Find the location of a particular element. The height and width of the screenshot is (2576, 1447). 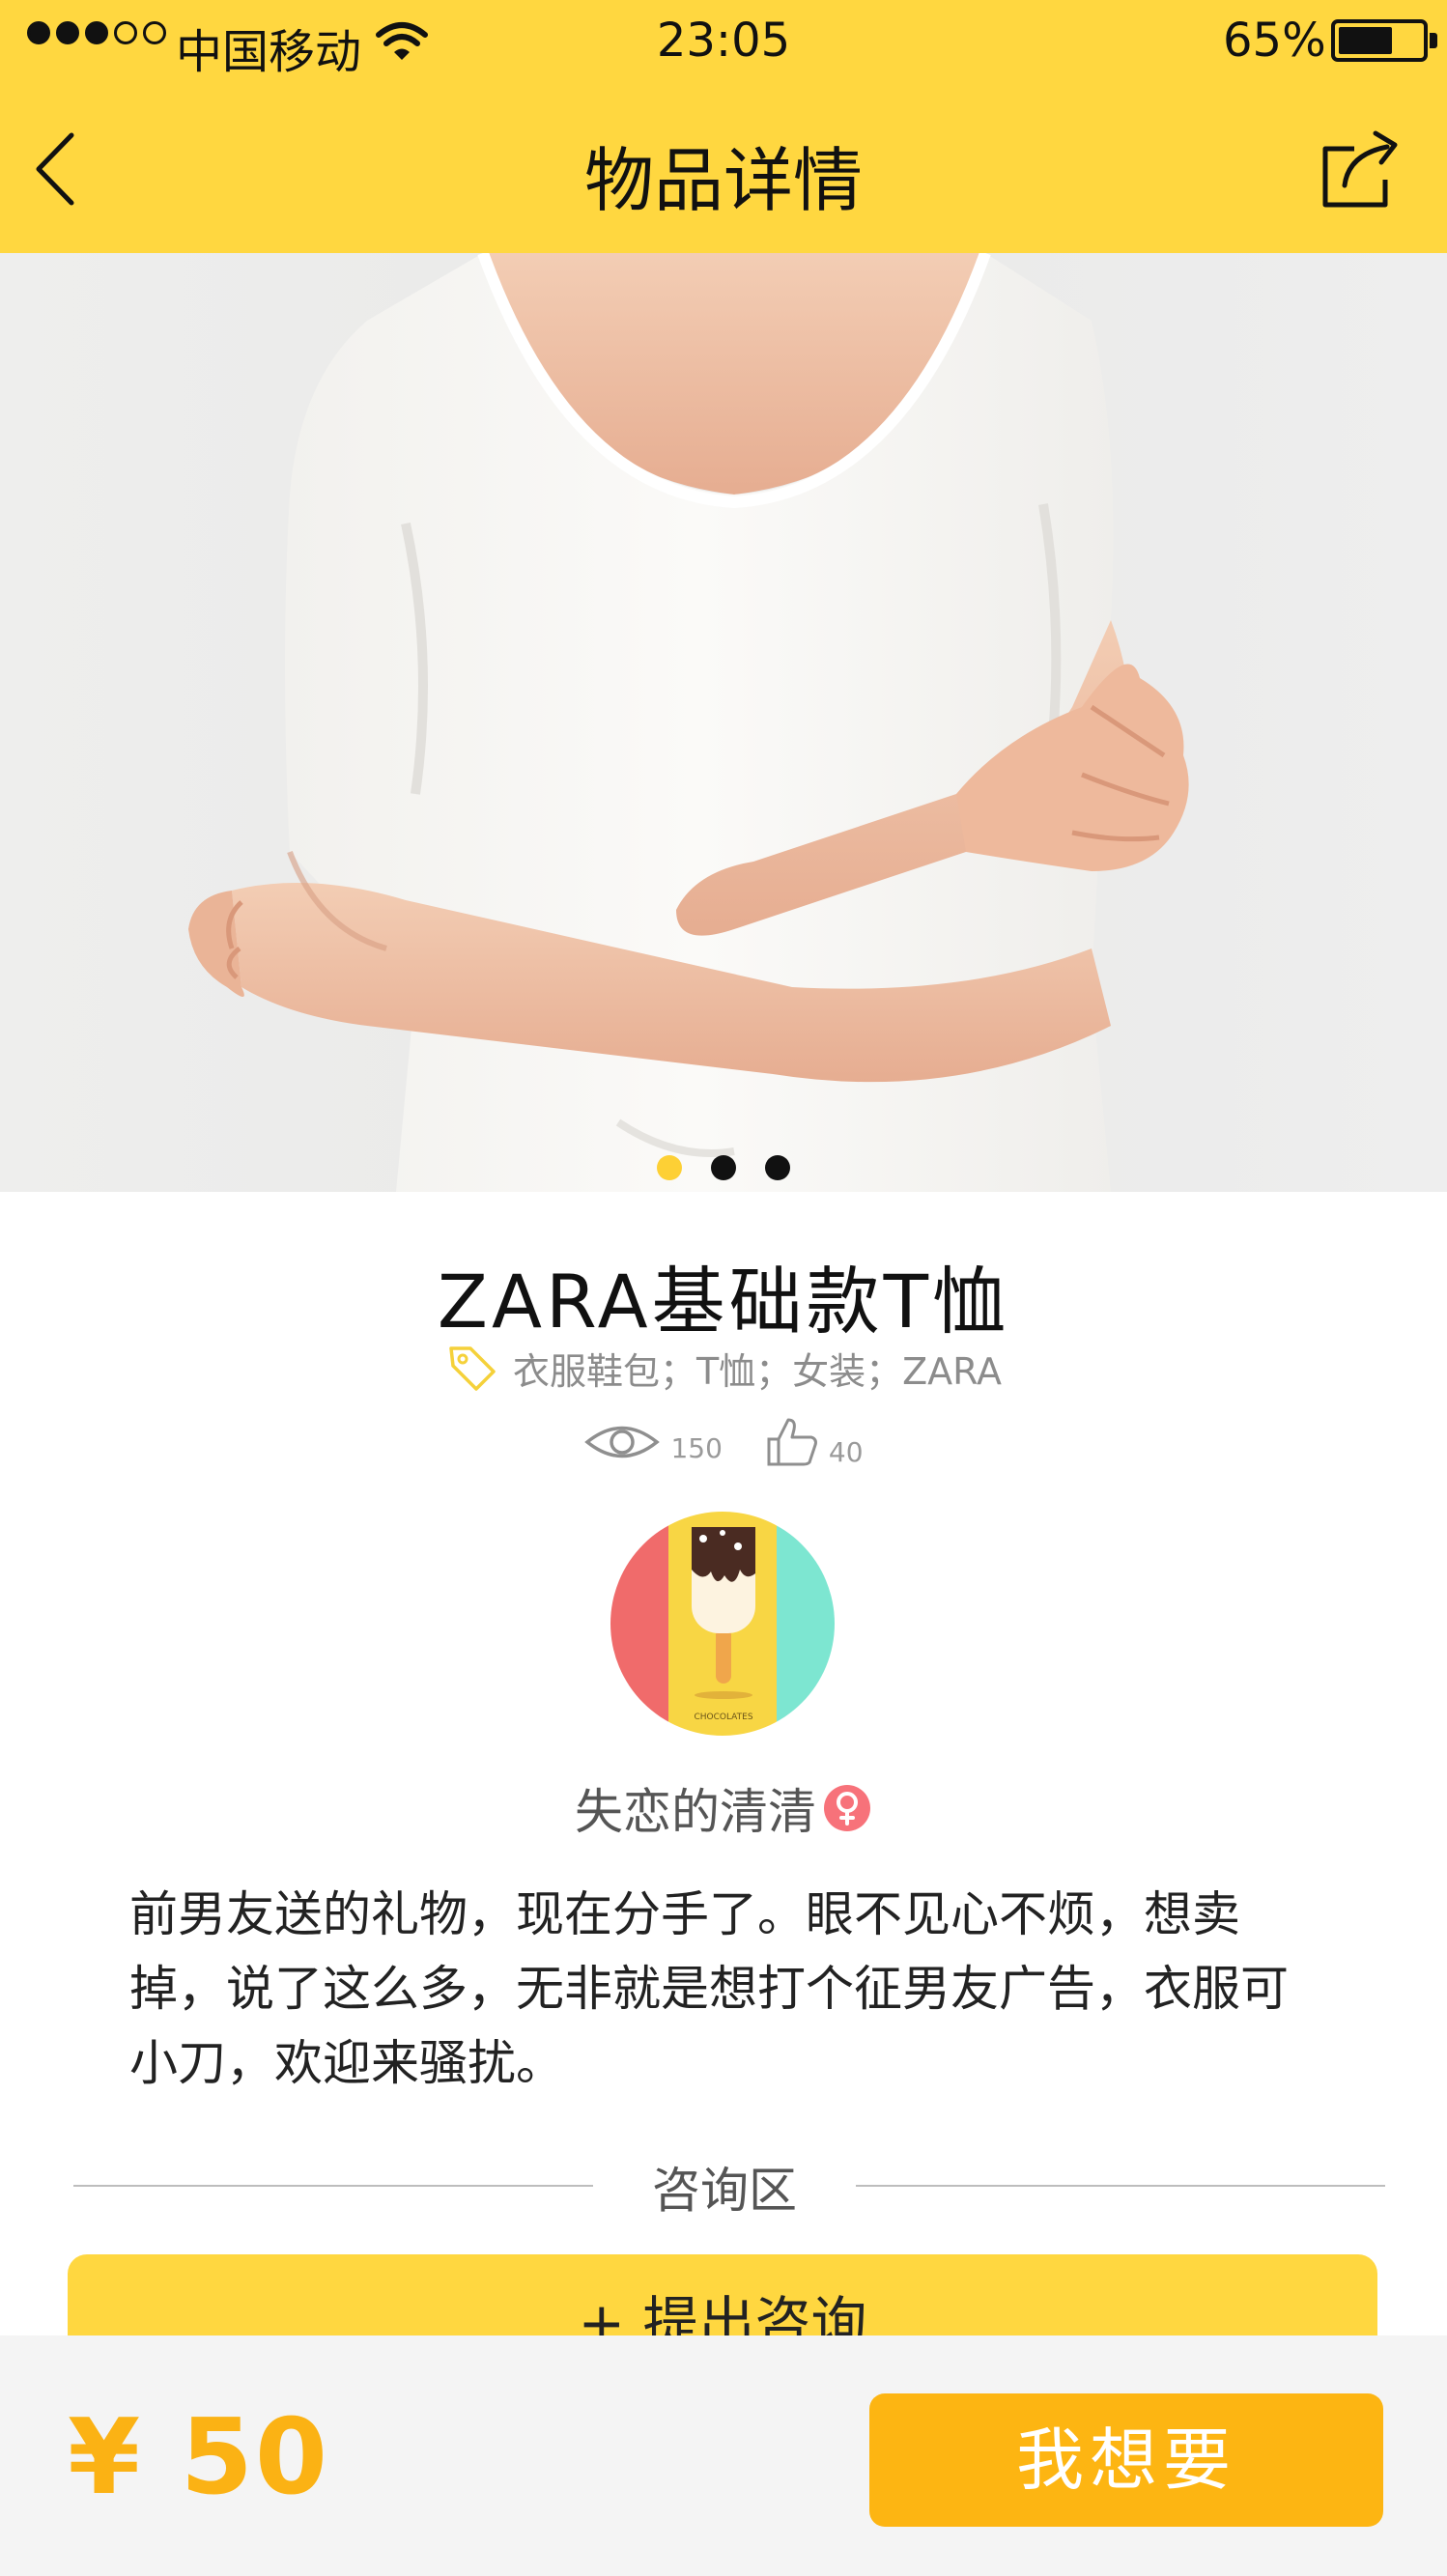

view-count-value: 150 is located at coordinates (697, 1448).